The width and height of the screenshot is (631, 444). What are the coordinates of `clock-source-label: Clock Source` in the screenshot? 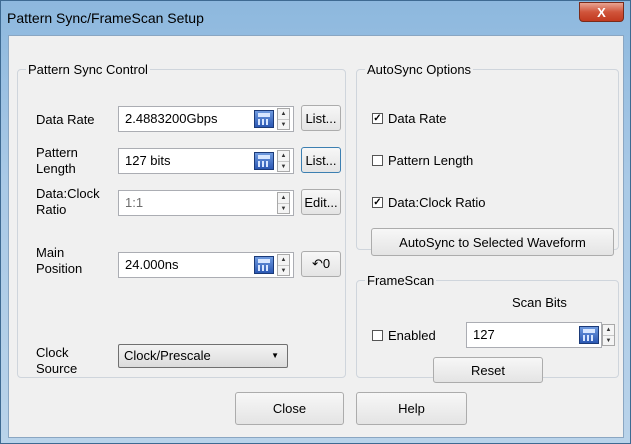 It's located at (57, 360).